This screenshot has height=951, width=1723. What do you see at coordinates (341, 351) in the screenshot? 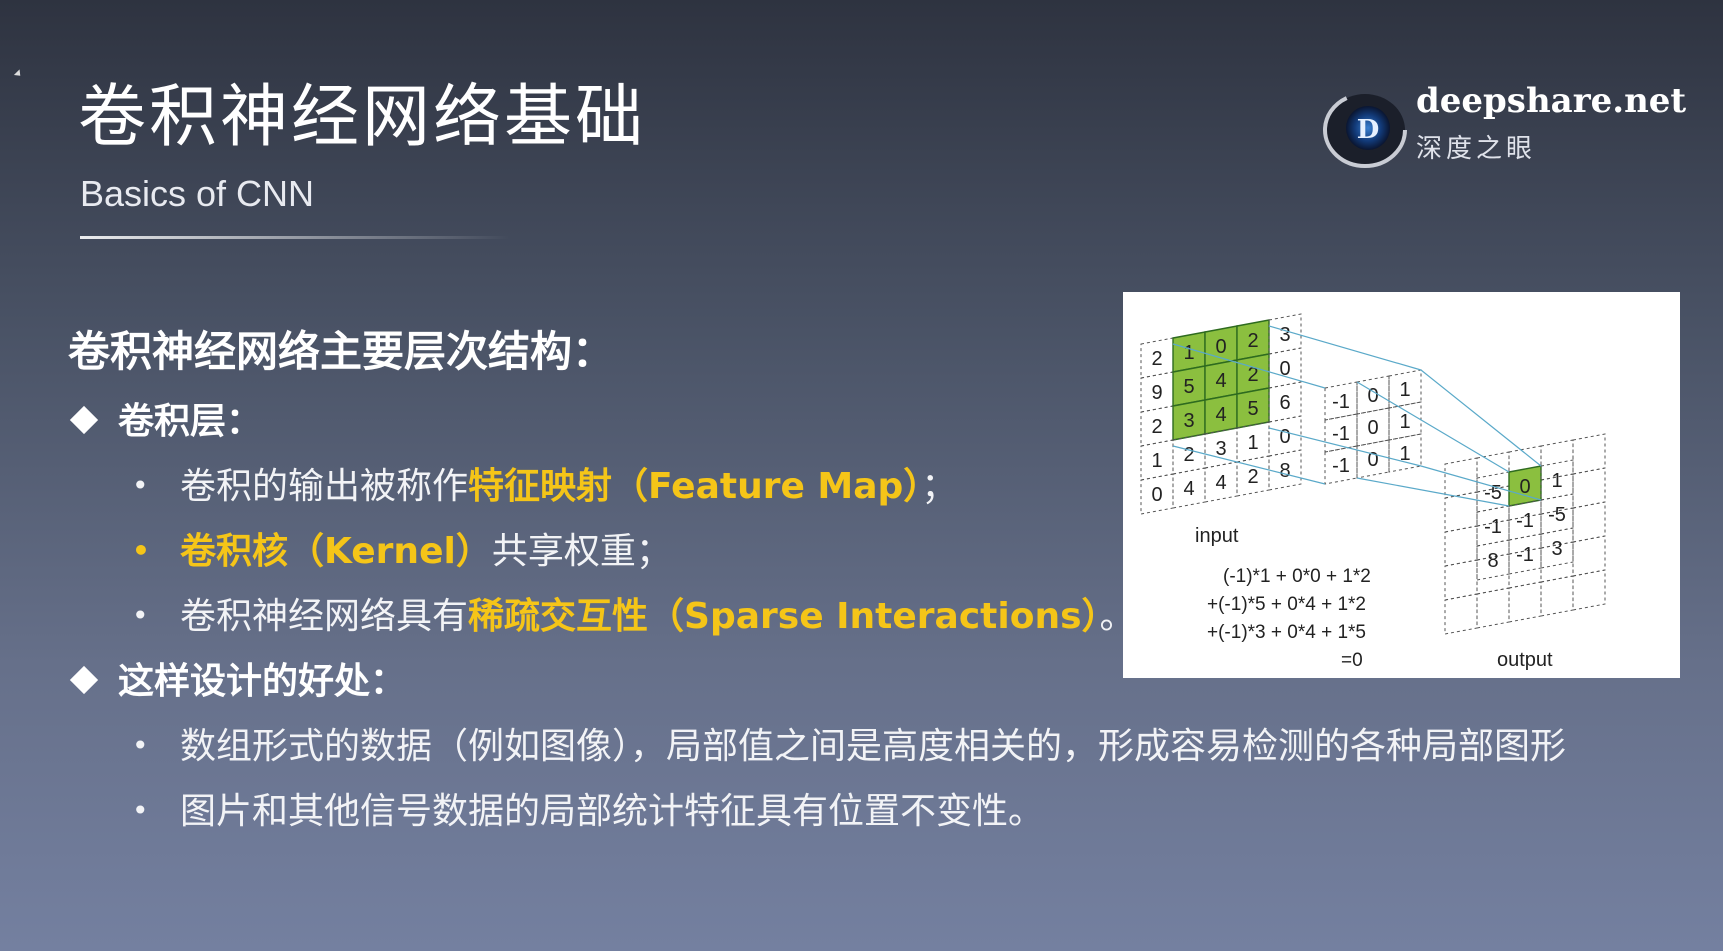
I see `content-heading: 卷积神经网络主要层次结构：` at bounding box center [341, 351].